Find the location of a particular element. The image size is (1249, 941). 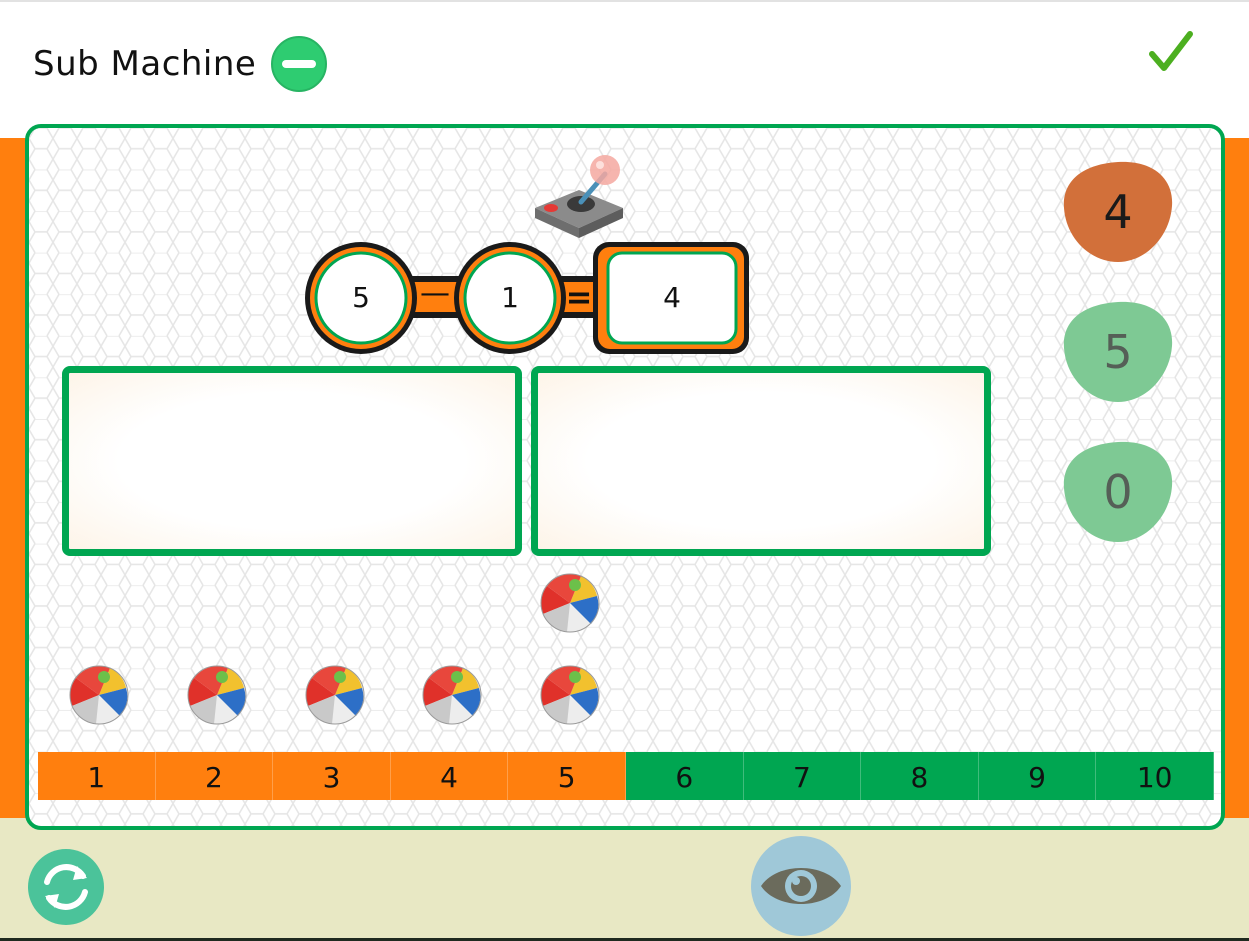

equation-machine: 5 — 1 = 4 is located at coordinates (527, 298).